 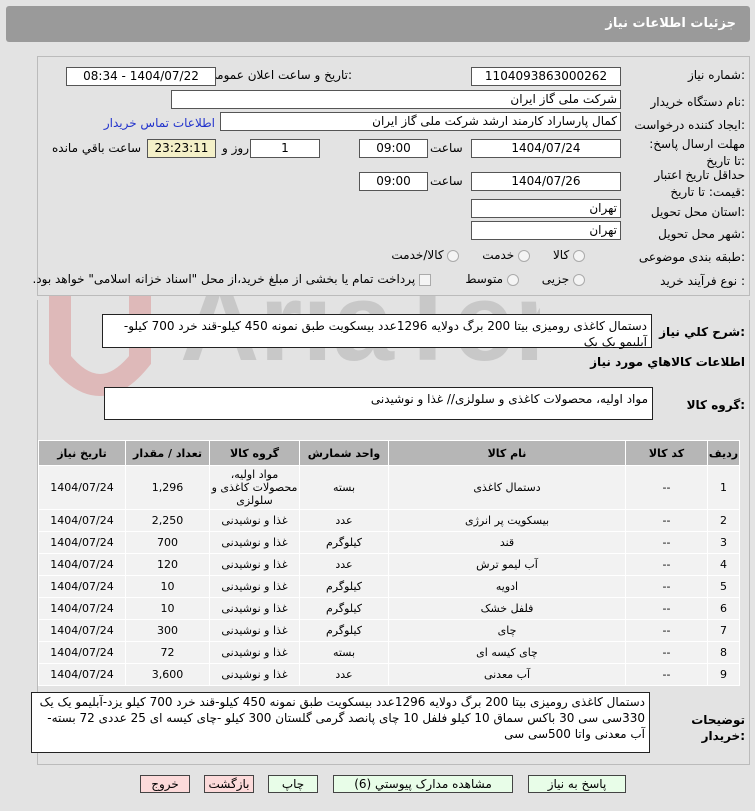 I want to click on summary-label: شرح کلي نیاز:, so click(x=702, y=332).